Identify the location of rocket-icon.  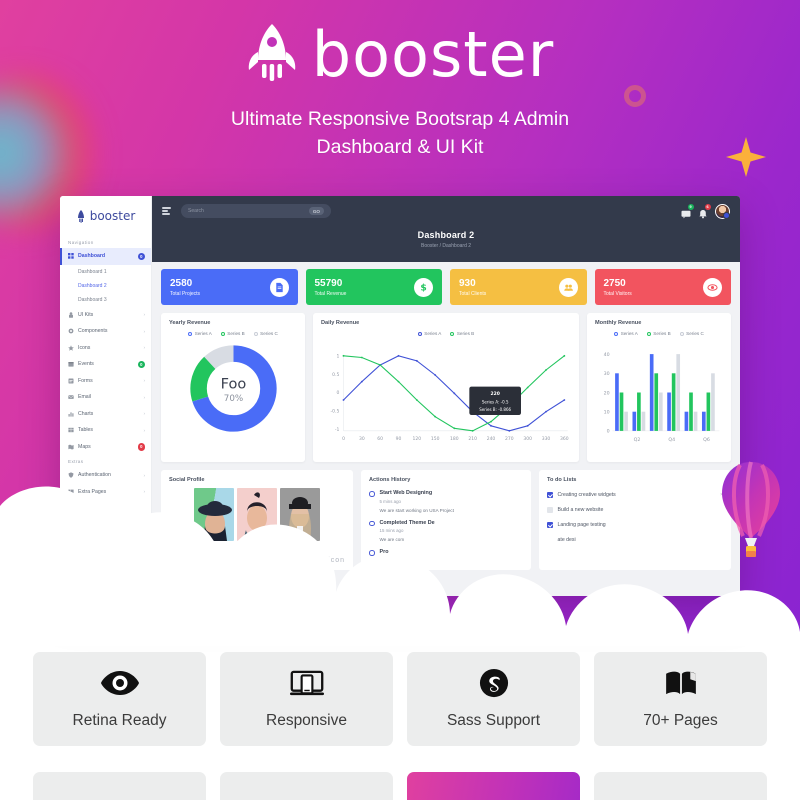
(272, 55).